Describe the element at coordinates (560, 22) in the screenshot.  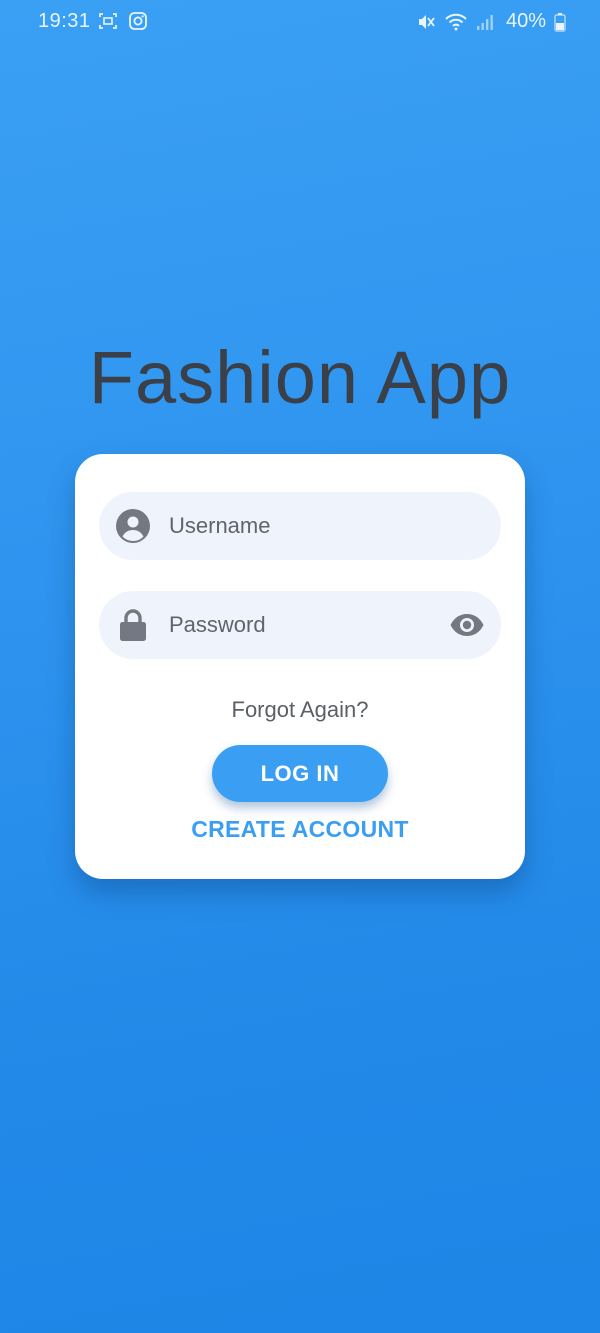
I see `battery-icon` at that location.